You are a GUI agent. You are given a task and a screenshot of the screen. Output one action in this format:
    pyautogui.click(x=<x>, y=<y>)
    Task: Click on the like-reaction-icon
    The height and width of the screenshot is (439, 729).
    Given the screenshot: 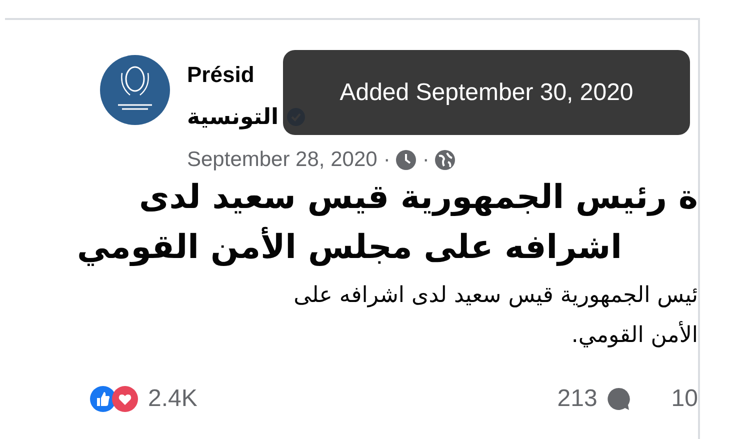 What is the action you would take?
    pyautogui.click(x=103, y=399)
    